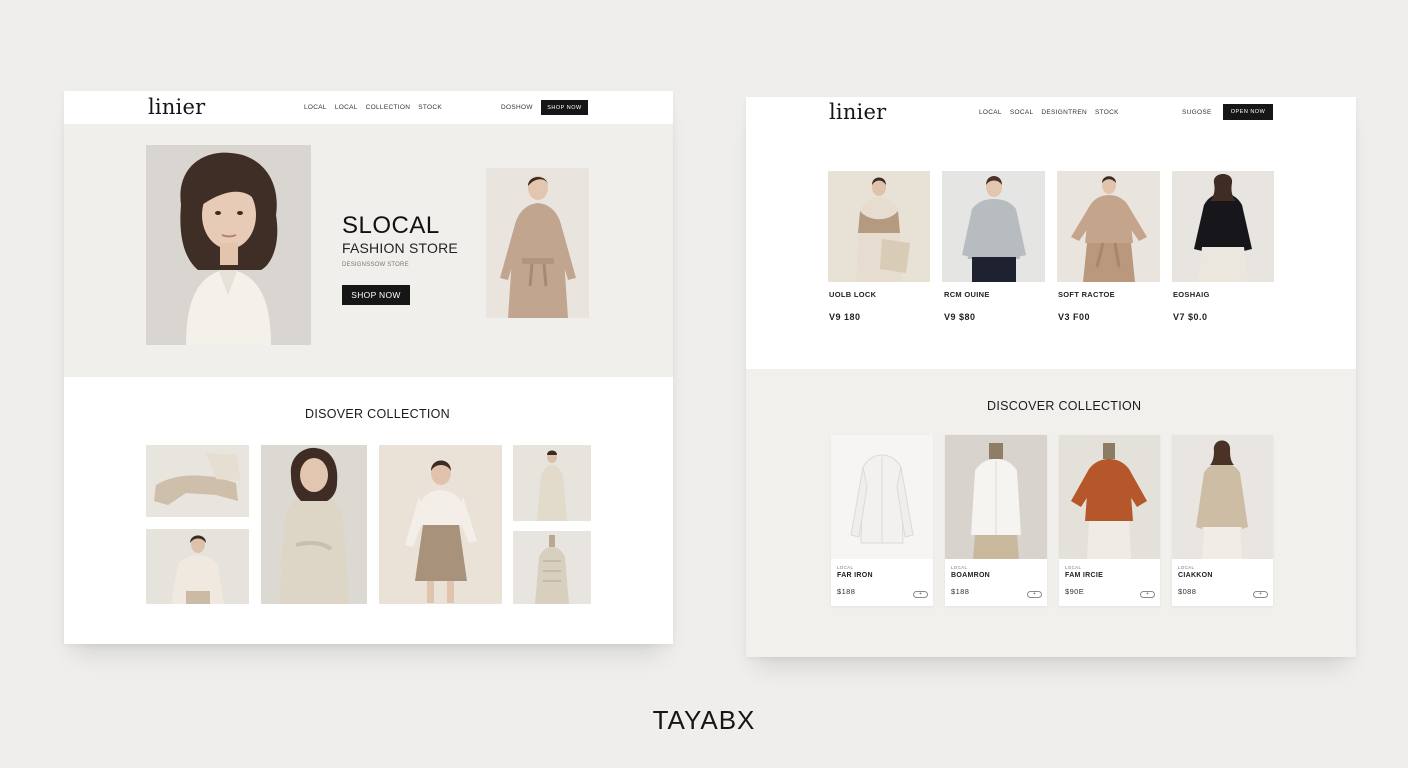 This screenshot has width=1408, height=768. I want to click on collection-card: LOCAL BOAMRON $188 +, so click(996, 520).